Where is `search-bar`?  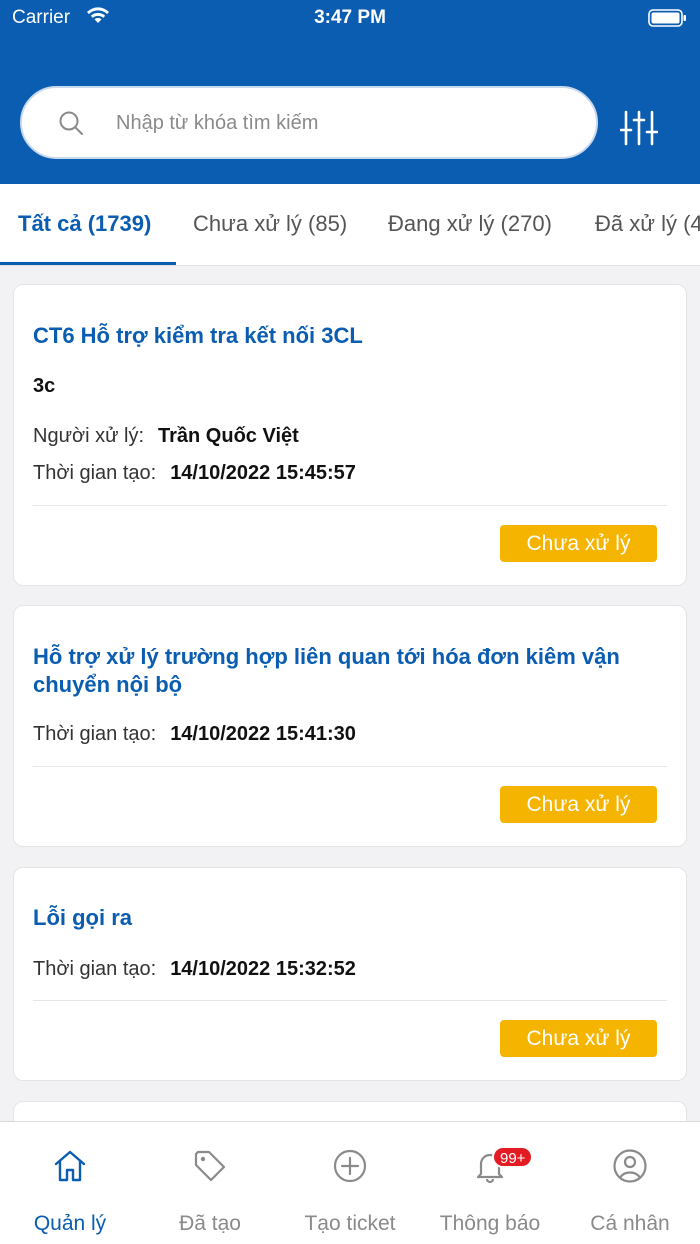 search-bar is located at coordinates (309, 122).